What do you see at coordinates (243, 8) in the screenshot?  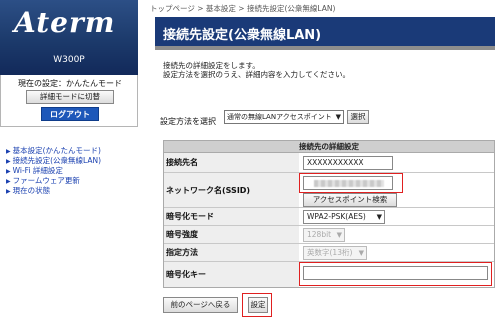 I see `breadcrumb: トップページ > 基本設定 > 接続先設定(公衆無線LAN)` at bounding box center [243, 8].